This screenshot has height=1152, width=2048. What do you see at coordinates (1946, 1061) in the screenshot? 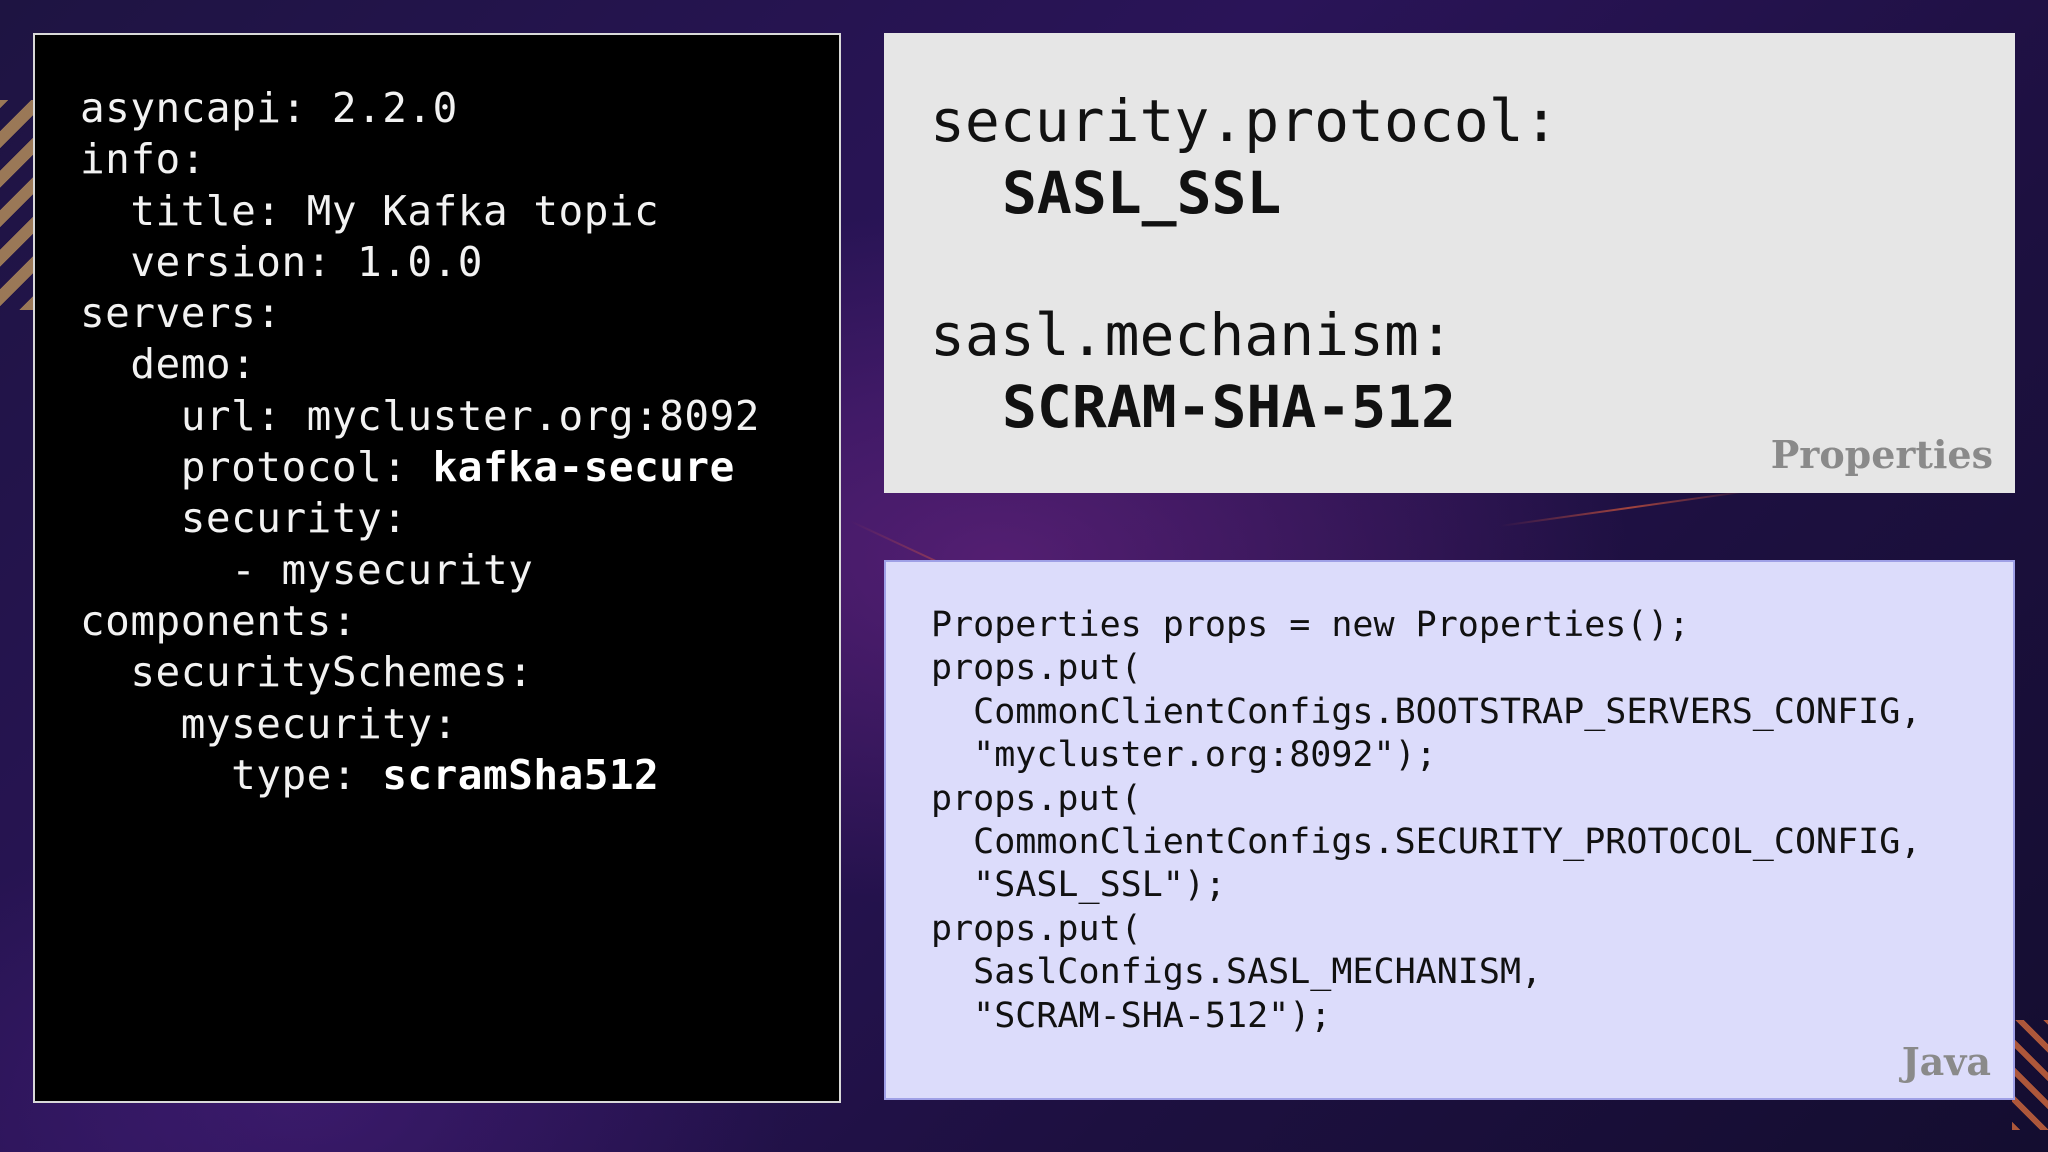
I see `java-tag: Java` at bounding box center [1946, 1061].